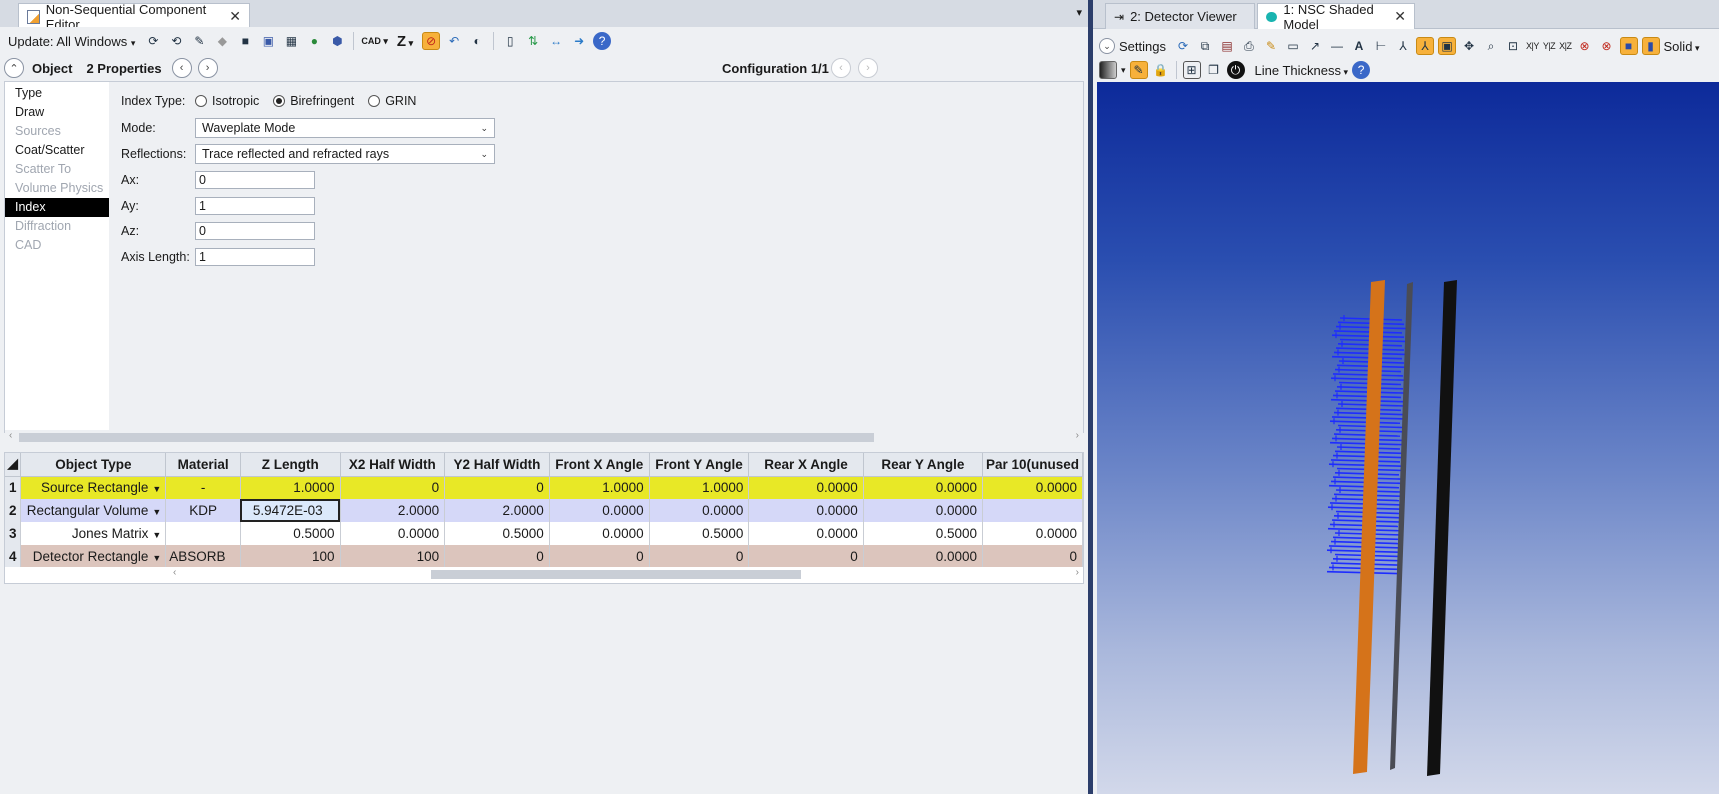  What do you see at coordinates (71, 41) in the screenshot?
I see `update-dropdown: Update: All Windows ▾` at bounding box center [71, 41].